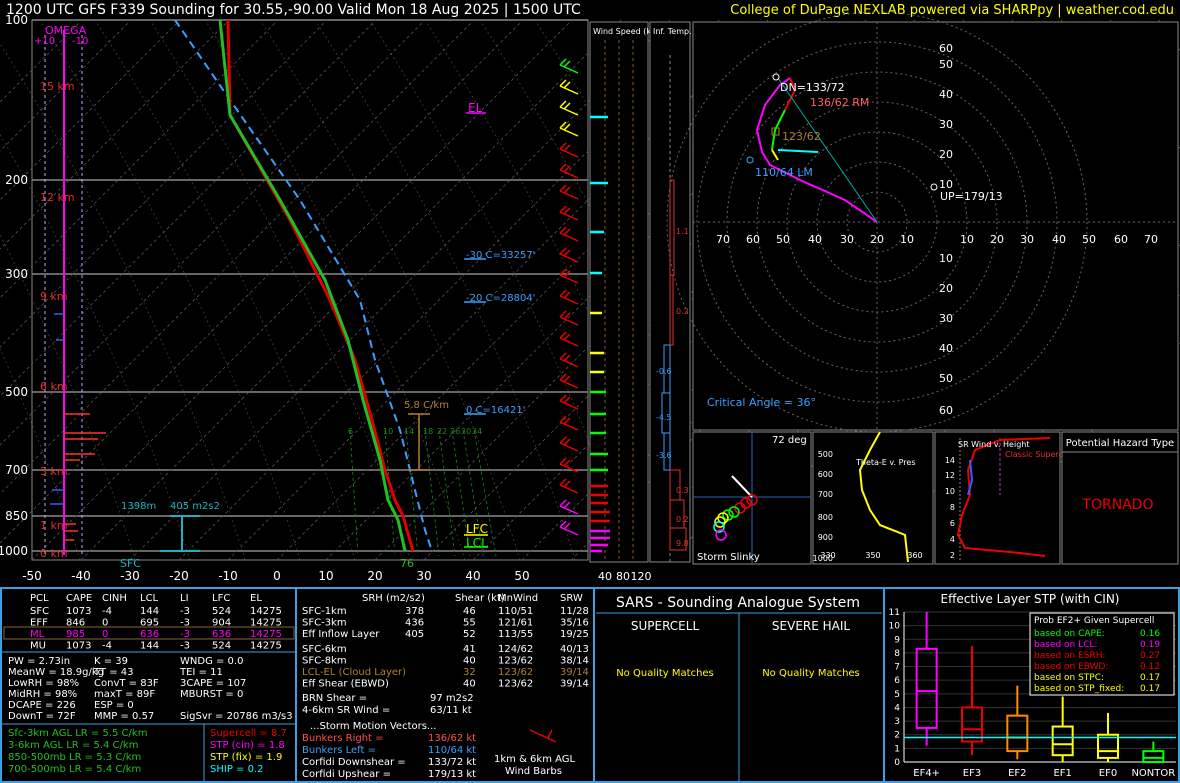  I want to click on parcel-cell: 0, so click(105, 623).